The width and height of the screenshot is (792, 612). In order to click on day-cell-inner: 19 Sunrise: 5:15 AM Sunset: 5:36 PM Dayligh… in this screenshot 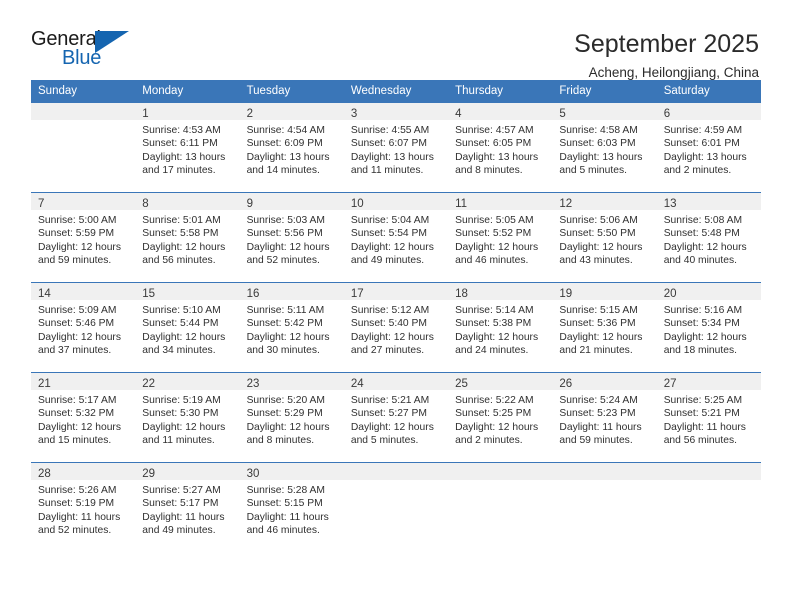, I will do `click(604, 327)`.